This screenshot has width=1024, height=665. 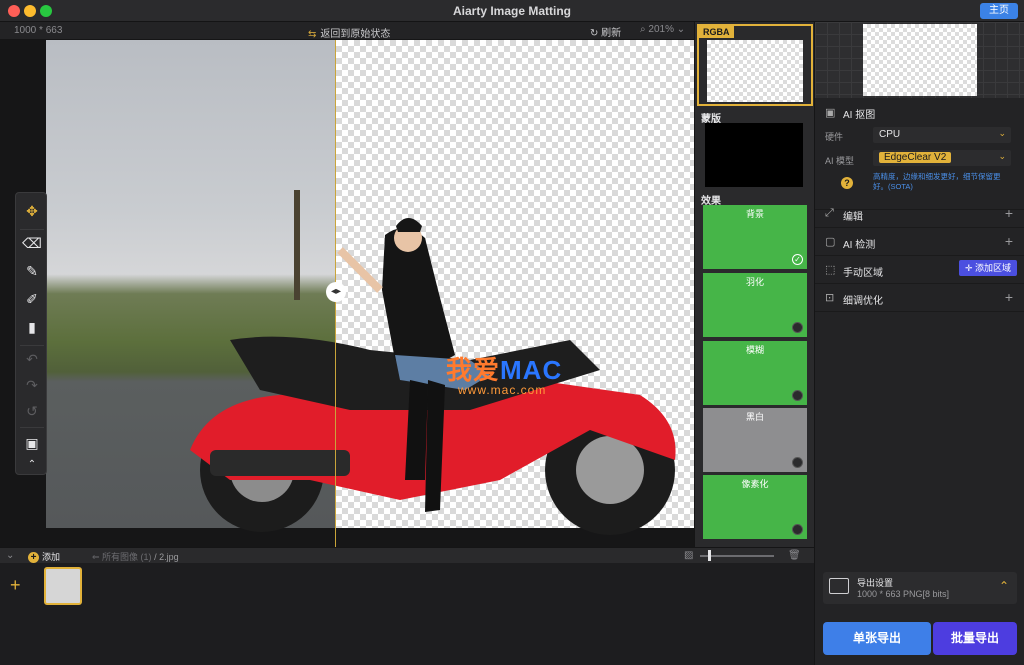 What do you see at coordinates (755, 373) in the screenshot?
I see `effect-blur: 模糊` at bounding box center [755, 373].